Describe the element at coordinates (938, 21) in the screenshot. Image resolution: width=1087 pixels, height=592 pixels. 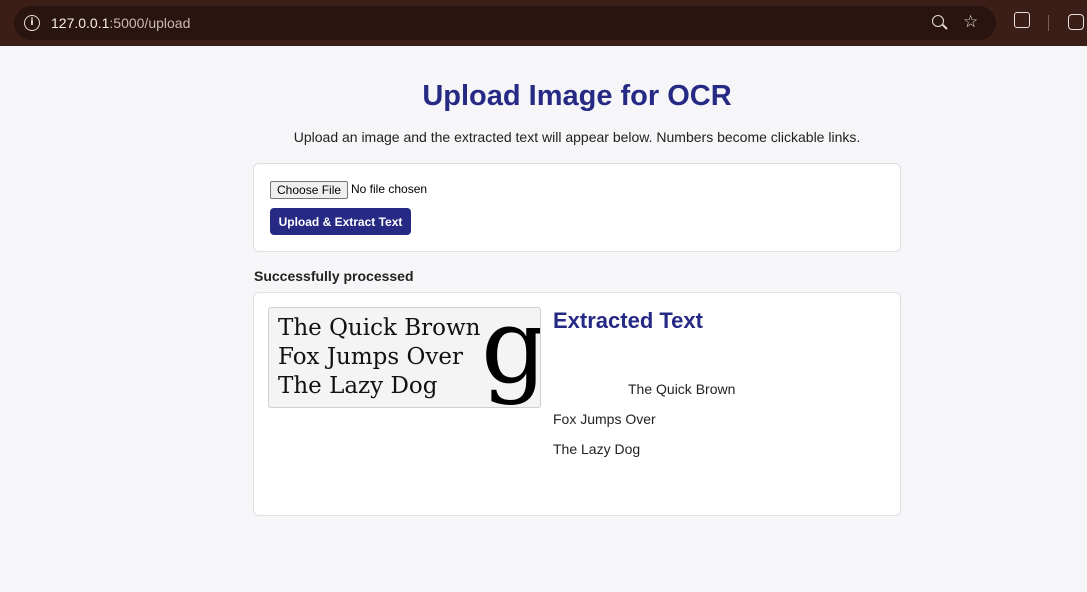
I see `zoom-icon` at that location.